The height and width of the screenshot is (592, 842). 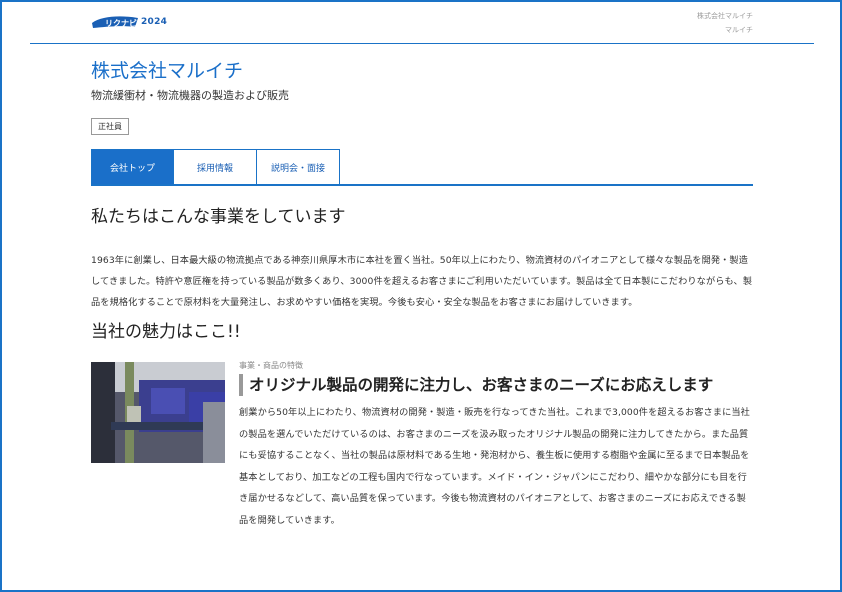 What do you see at coordinates (167, 71) in the screenshot?
I see `company-name: 株式会社マルイチ` at bounding box center [167, 71].